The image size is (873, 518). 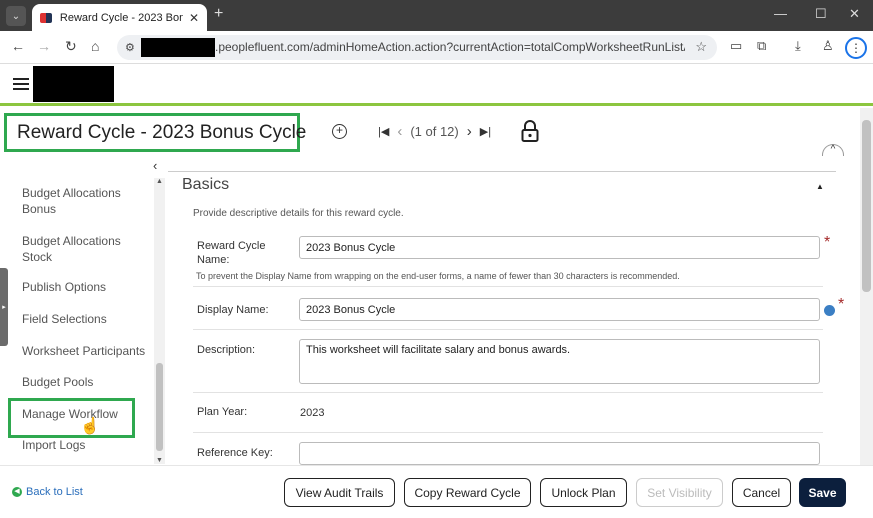 What do you see at coordinates (399, 131) in the screenshot?
I see `previous-page-icon: ‹` at bounding box center [399, 131].